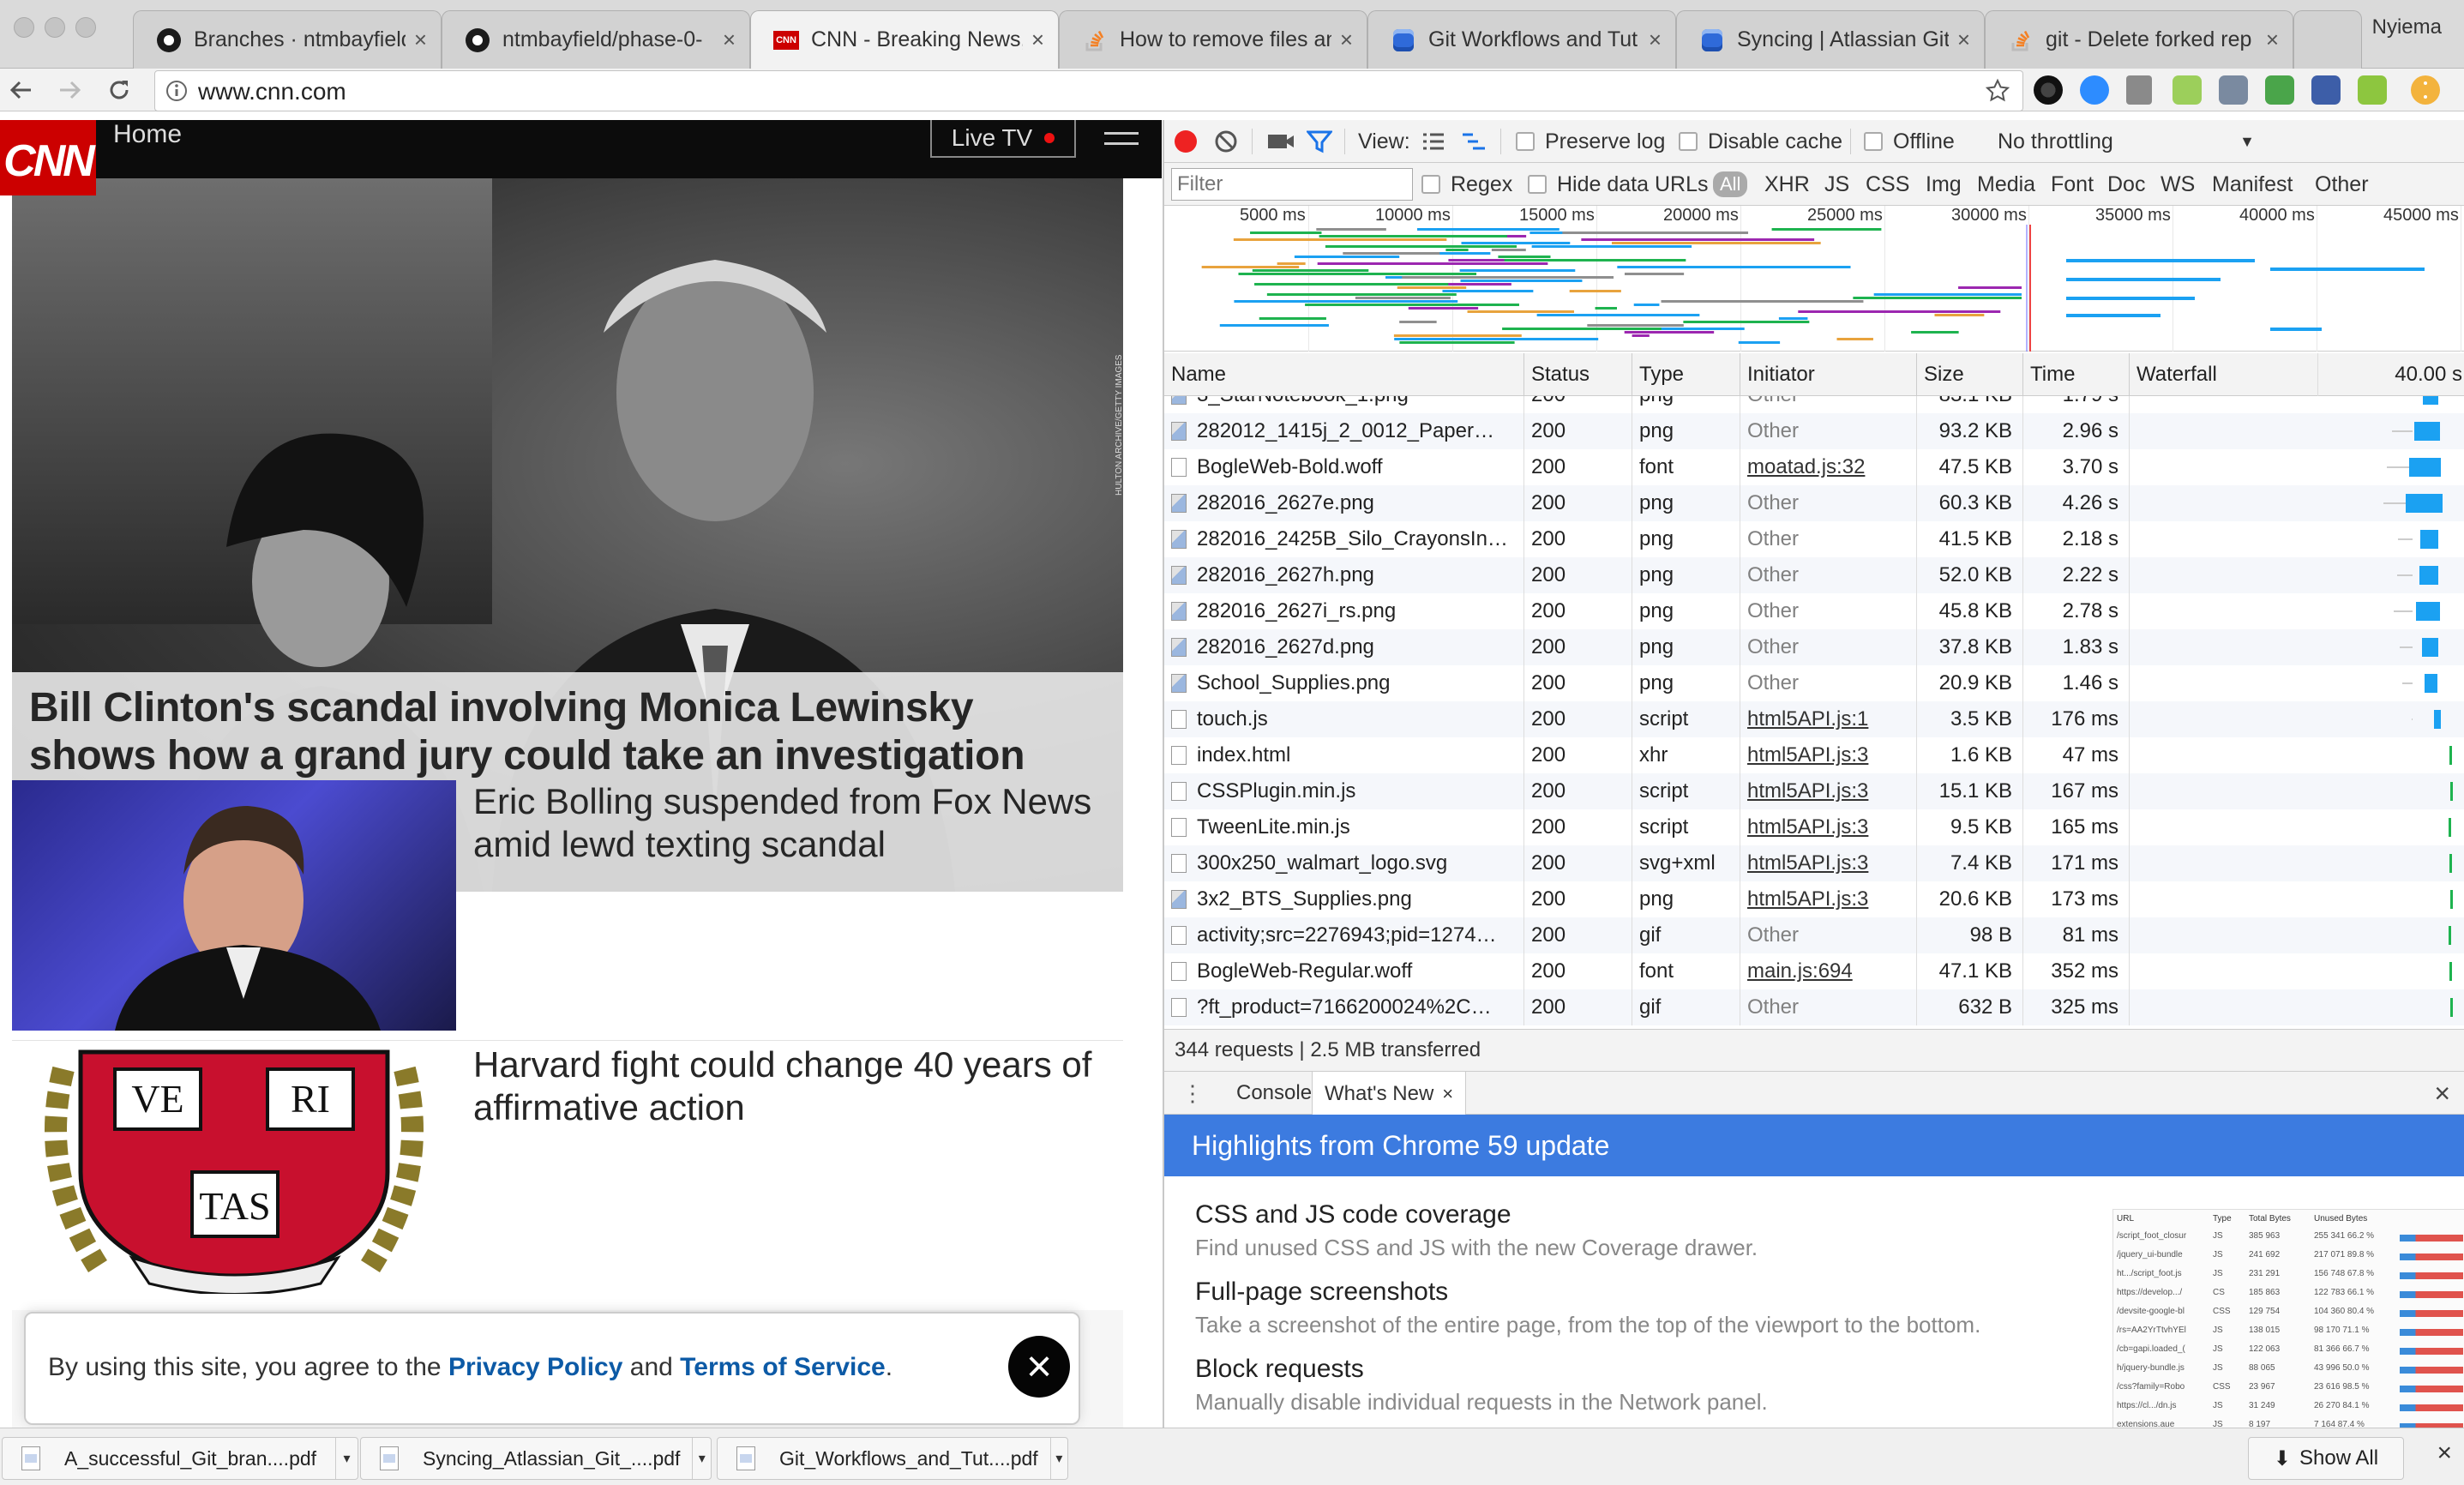 Image resolution: width=2464 pixels, height=1485 pixels. I want to click on column-header-initiator: Initiator, so click(1828, 375).